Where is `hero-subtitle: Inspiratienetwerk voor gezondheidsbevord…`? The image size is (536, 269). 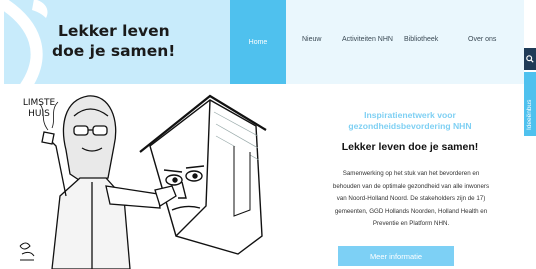
hero-subtitle: Inspiratienetwerk voor gezondheidsbevord… is located at coordinates (409, 121).